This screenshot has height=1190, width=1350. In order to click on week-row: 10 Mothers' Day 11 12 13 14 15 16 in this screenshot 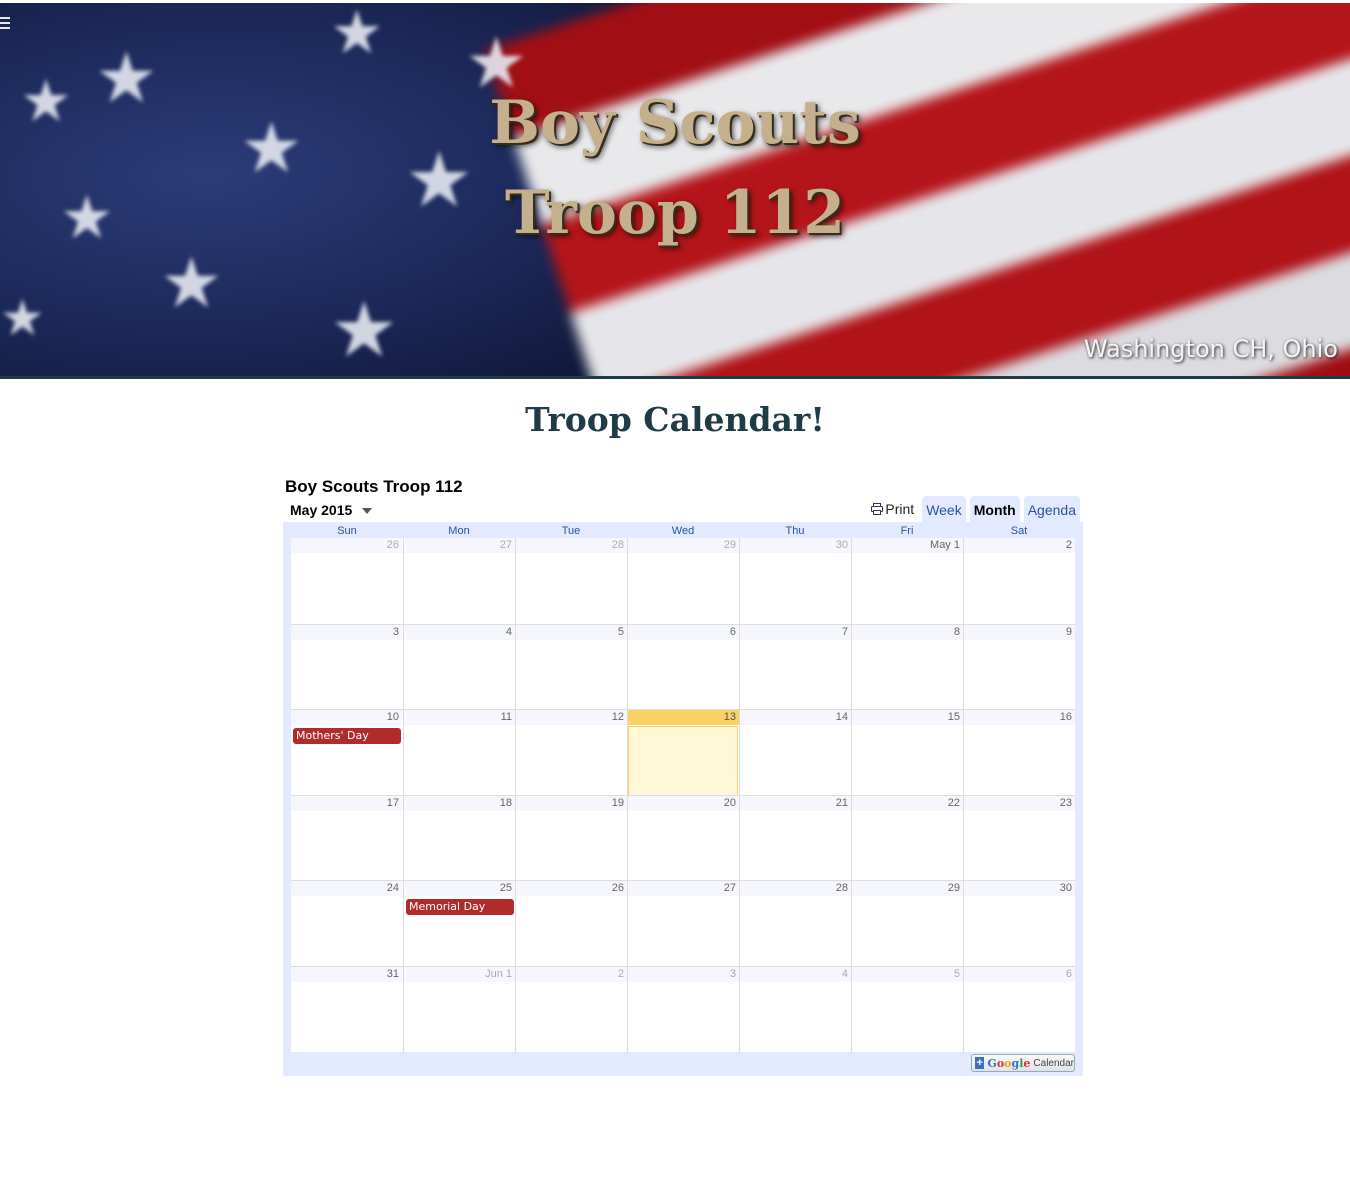, I will do `click(683, 753)`.